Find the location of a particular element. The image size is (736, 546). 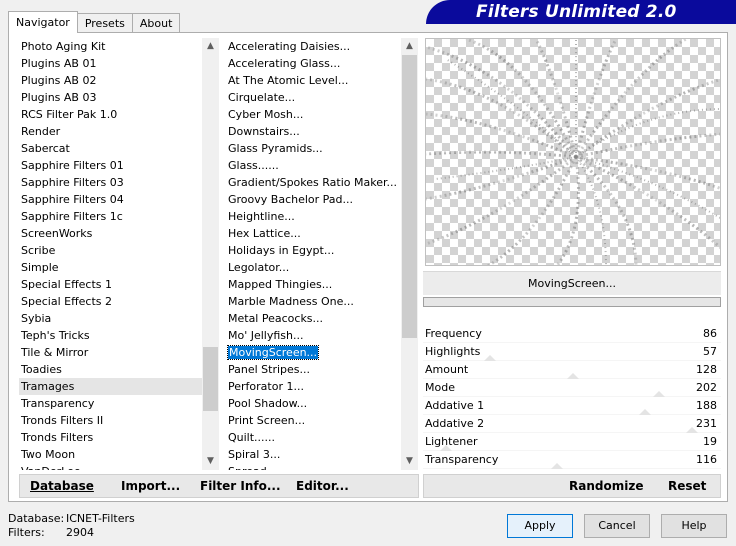

list-item: Render is located at coordinates (119, 131).